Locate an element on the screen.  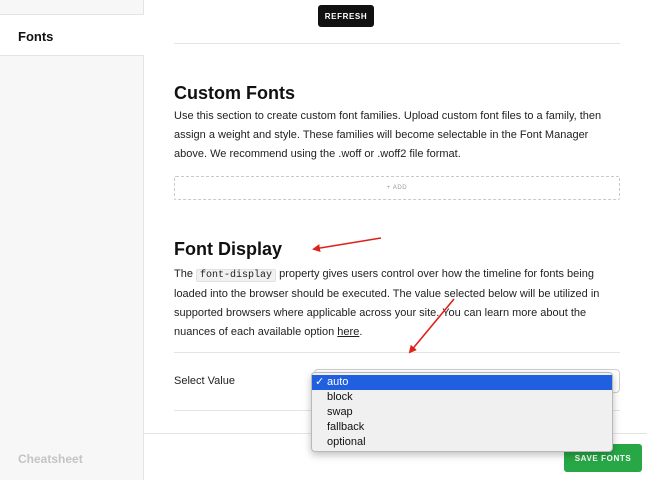
option-label: optional is located at coordinates (346, 442).